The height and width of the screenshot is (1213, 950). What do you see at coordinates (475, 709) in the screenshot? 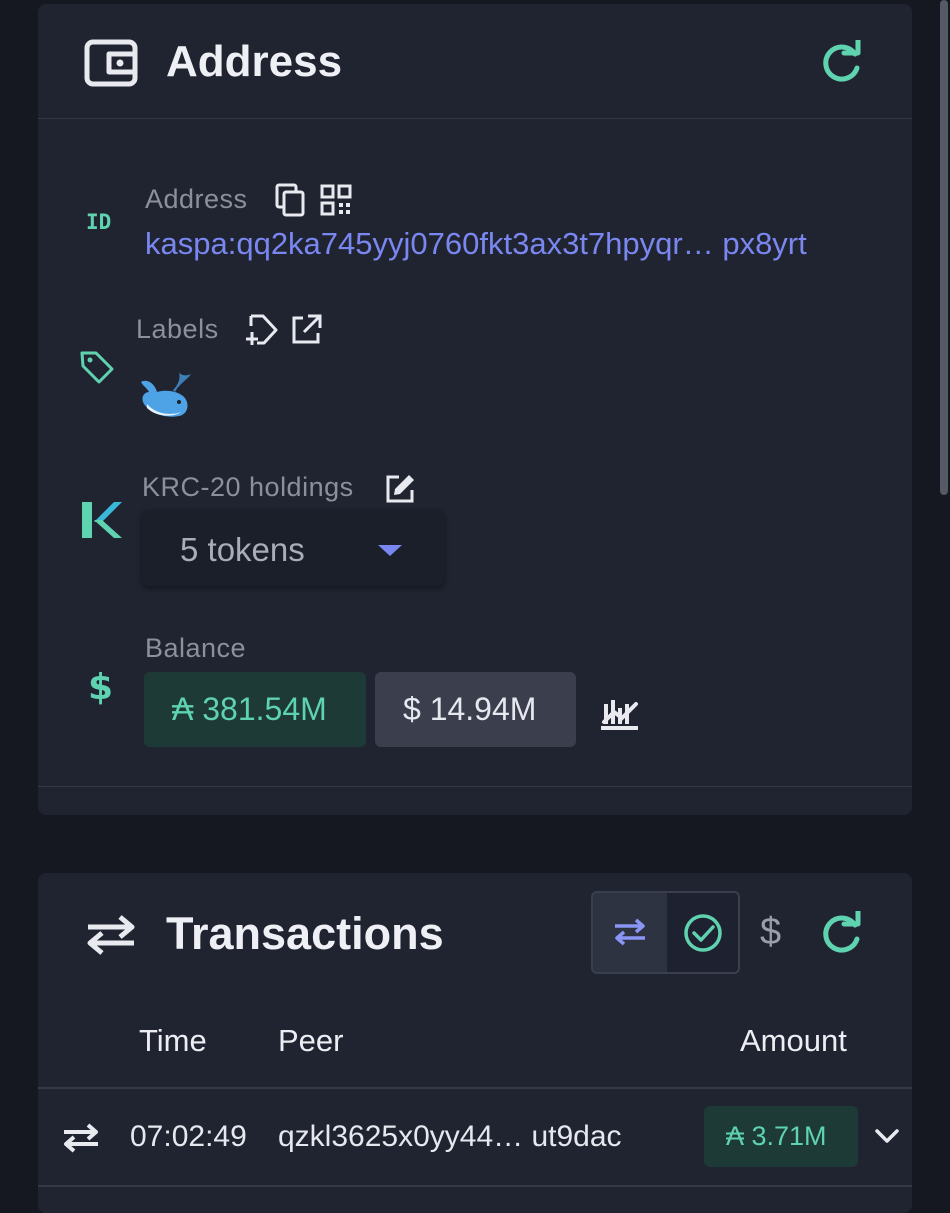
I see `usd-balance: $ 14.94M` at bounding box center [475, 709].